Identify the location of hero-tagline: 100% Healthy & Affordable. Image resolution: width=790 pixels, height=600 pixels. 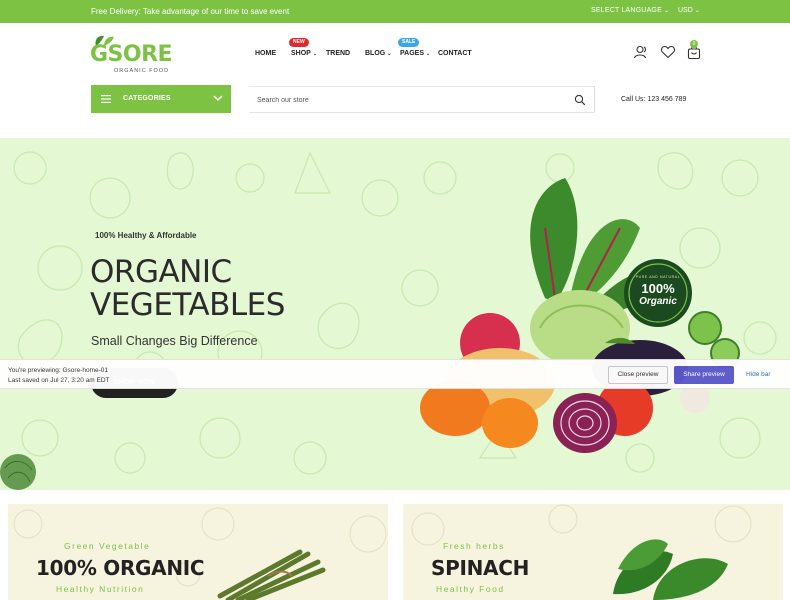
(146, 235).